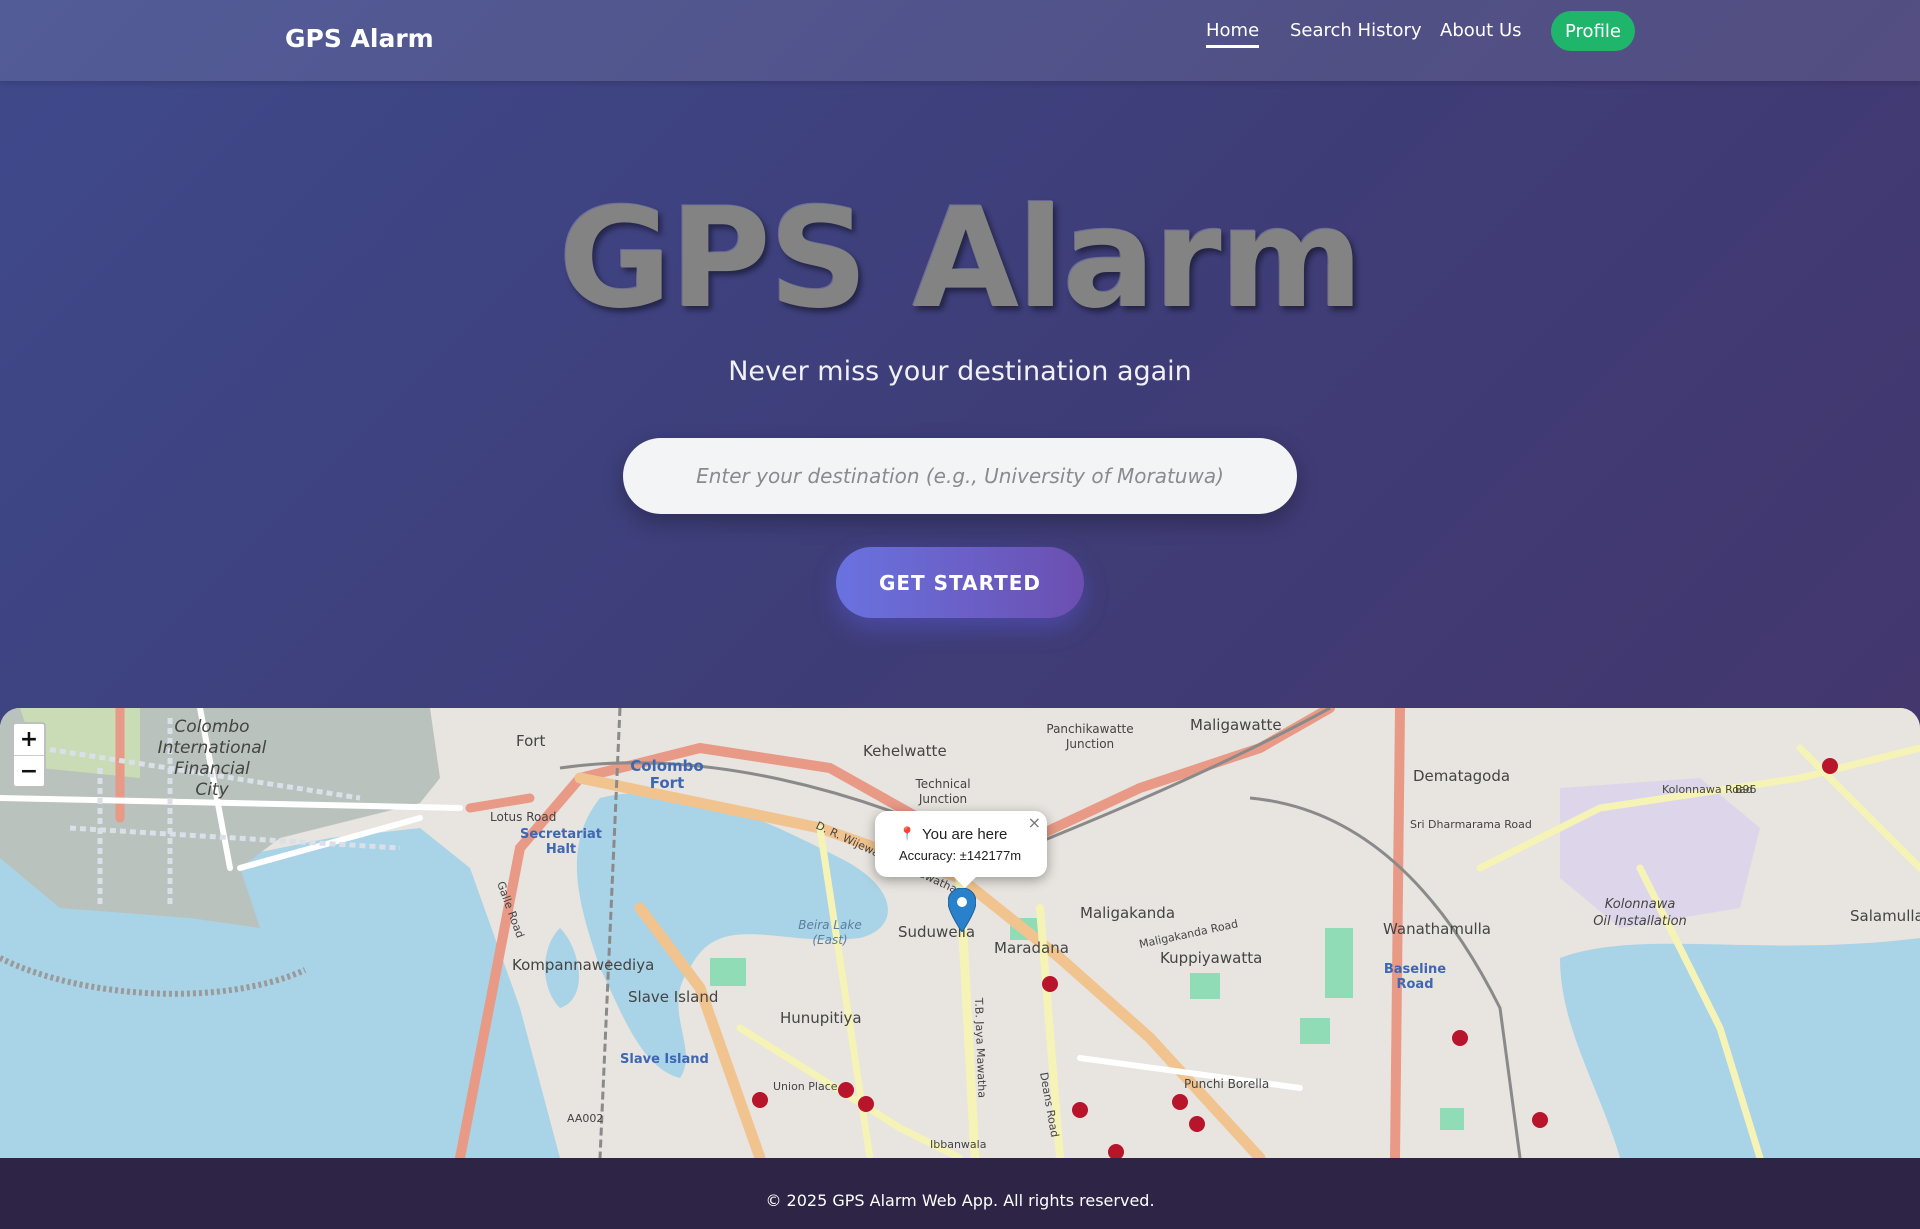 This screenshot has height=1229, width=1920. Describe the element at coordinates (962, 910) in the screenshot. I see `location-marker-icon` at that location.